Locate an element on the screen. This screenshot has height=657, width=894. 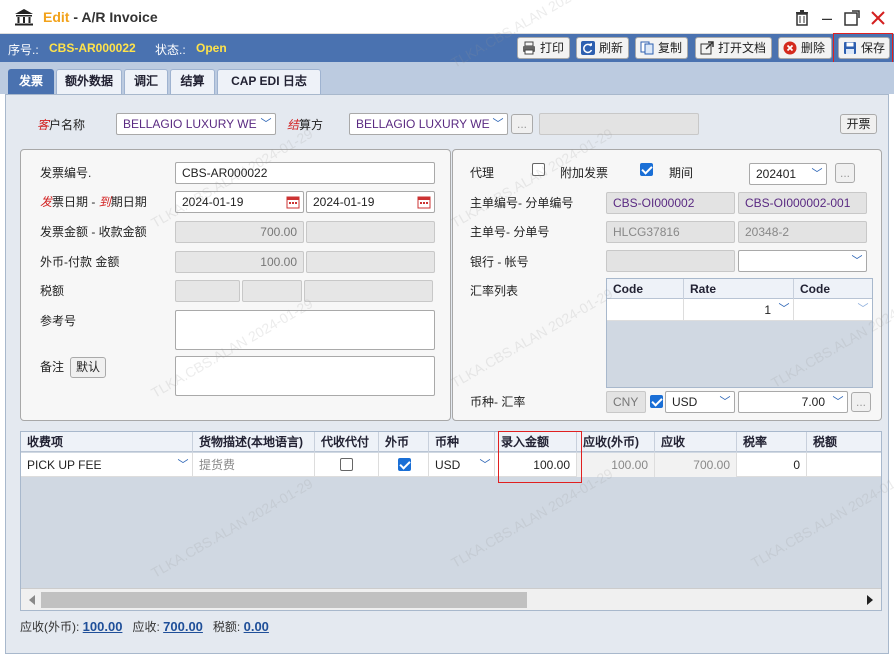
agent-checkbox is located at coordinates (538, 169).